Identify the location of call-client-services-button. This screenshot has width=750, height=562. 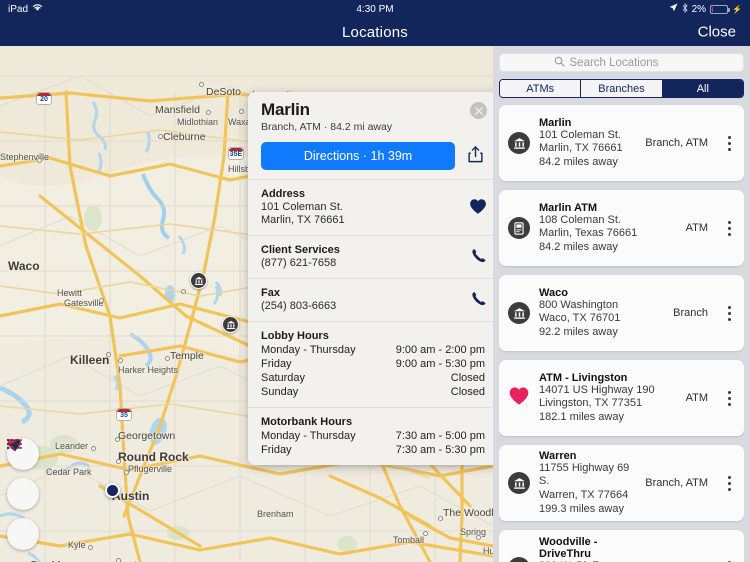
(479, 257).